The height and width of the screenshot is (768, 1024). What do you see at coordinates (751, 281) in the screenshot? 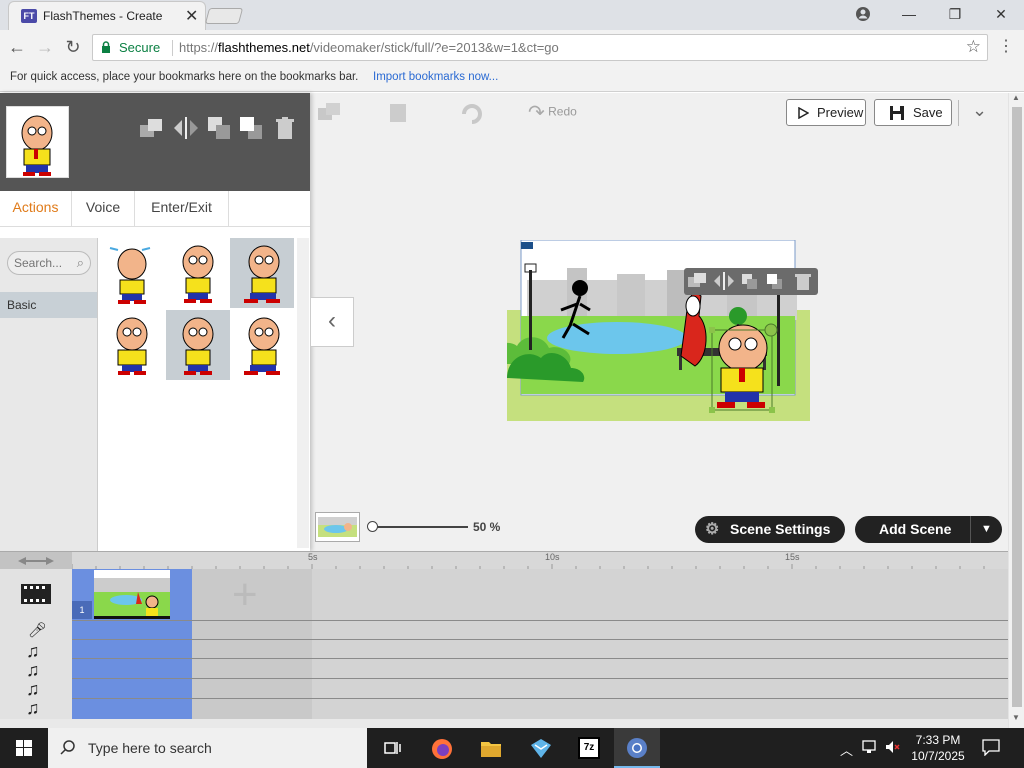
I see `selection-context-toolbar` at bounding box center [751, 281].